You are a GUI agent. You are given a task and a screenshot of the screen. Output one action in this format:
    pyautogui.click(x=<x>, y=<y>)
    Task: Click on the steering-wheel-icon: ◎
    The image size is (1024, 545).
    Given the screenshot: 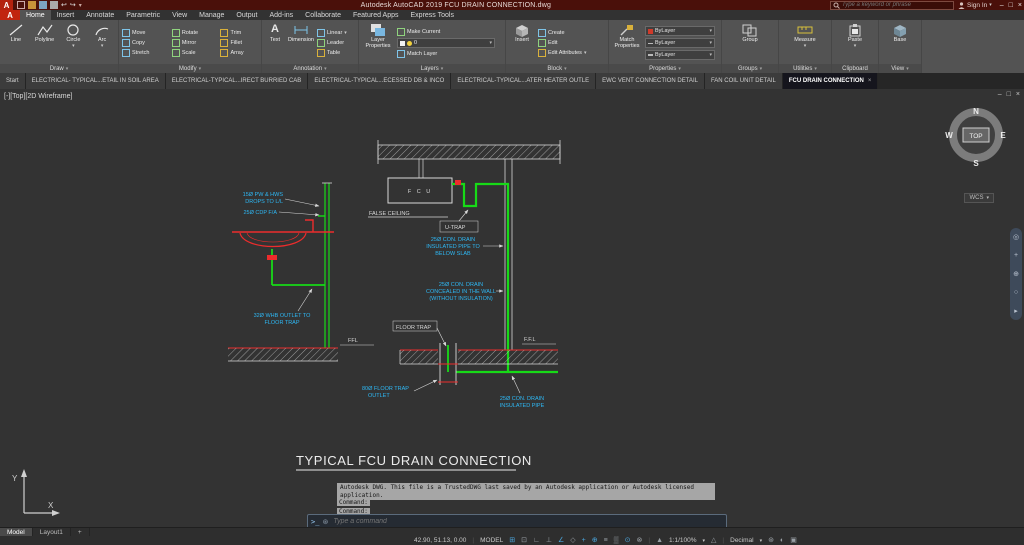 What is the action you would take?
    pyautogui.click(x=1016, y=237)
    